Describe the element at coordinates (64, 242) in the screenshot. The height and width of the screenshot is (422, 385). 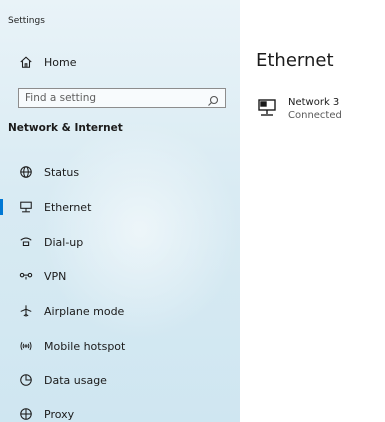
I see `sidebar-item-label: Dial-up` at that location.